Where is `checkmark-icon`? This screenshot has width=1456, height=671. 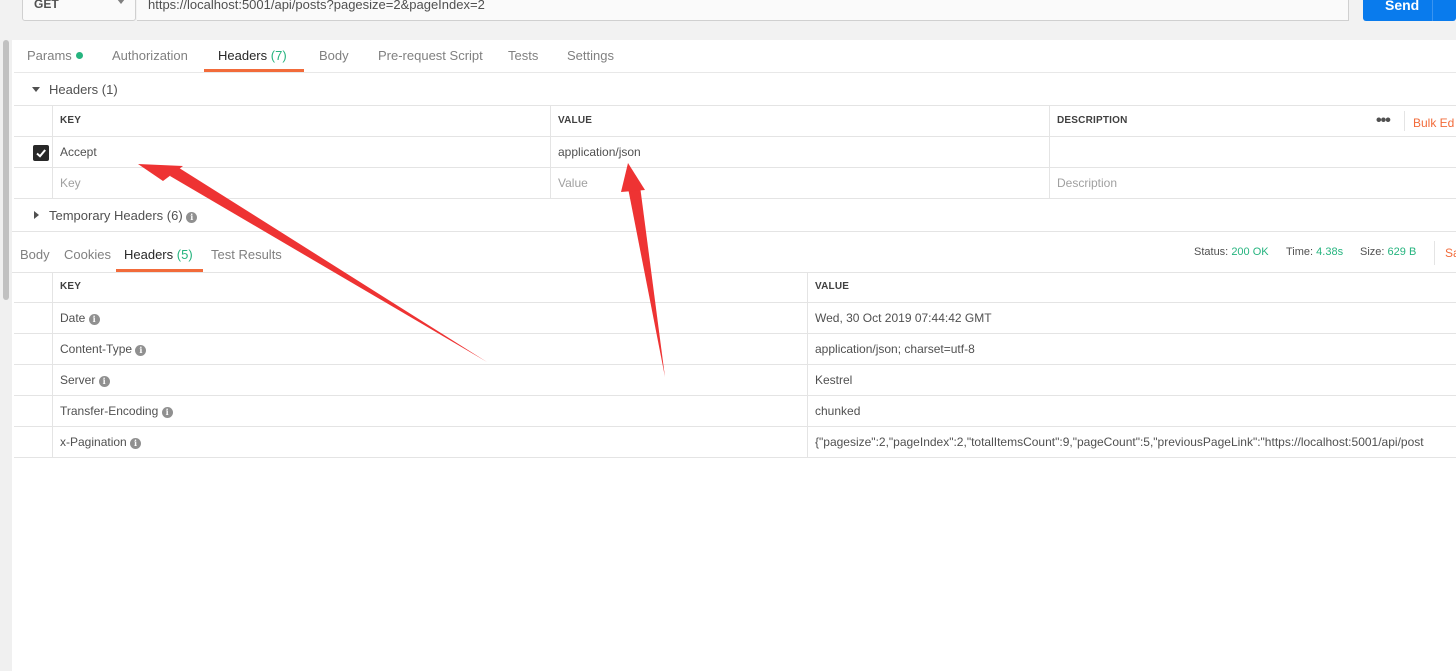
checkmark-icon is located at coordinates (41, 153).